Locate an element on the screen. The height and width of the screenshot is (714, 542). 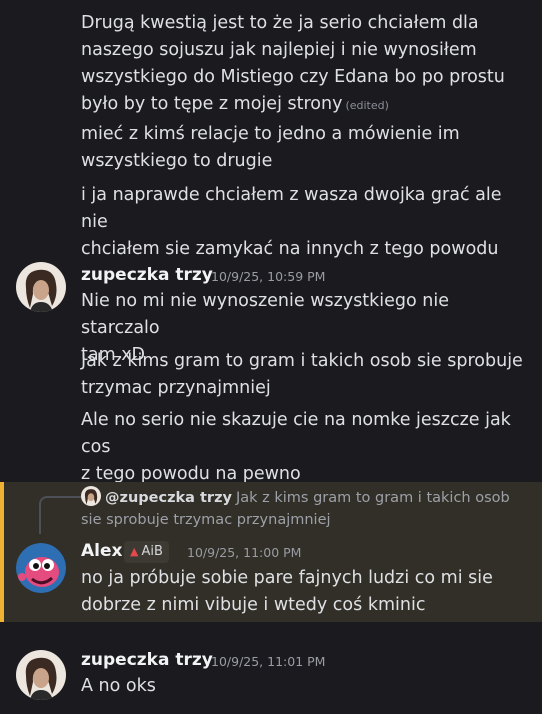
message-timestamp: 10/9/25, 11:01 PM is located at coordinates (268, 661).